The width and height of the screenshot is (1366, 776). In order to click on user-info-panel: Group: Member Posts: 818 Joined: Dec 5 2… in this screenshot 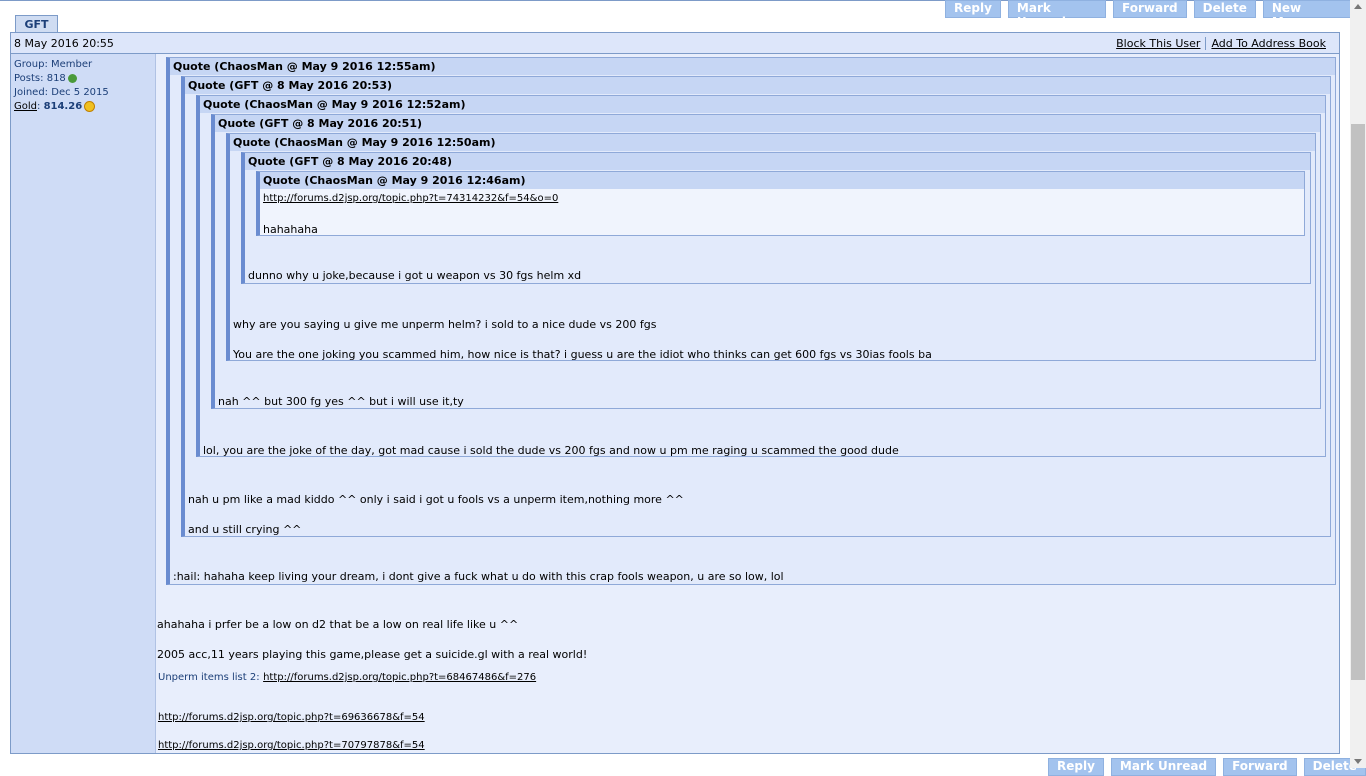, I will do `click(83, 403)`.